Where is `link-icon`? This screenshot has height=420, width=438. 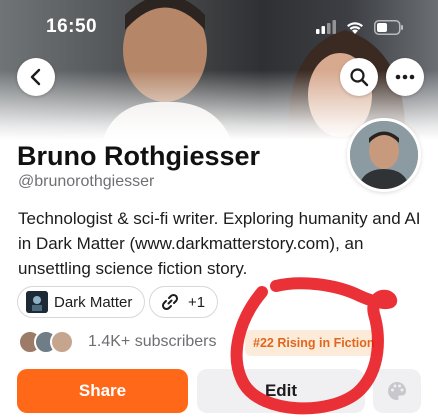 link-icon is located at coordinates (170, 302).